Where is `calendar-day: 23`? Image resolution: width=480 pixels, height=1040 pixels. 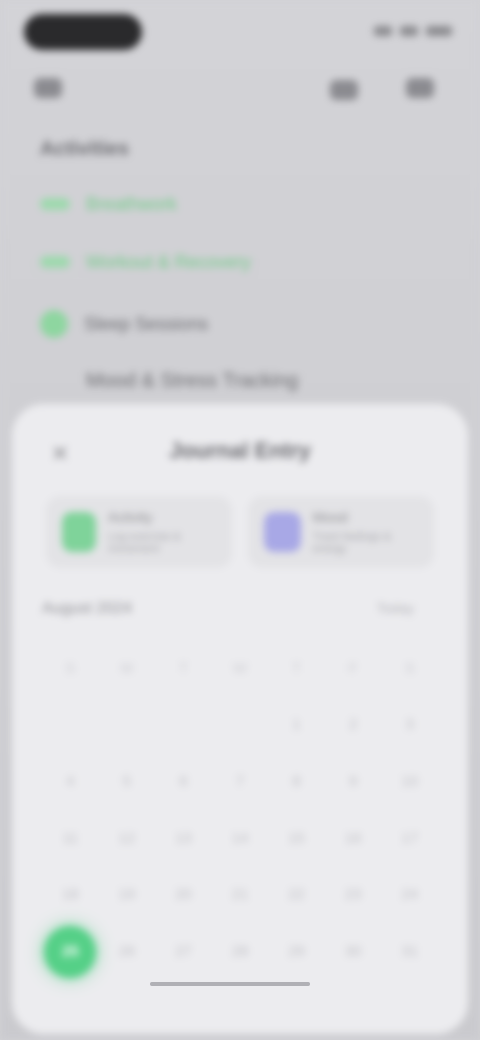
calendar-day: 23 is located at coordinates (353, 895).